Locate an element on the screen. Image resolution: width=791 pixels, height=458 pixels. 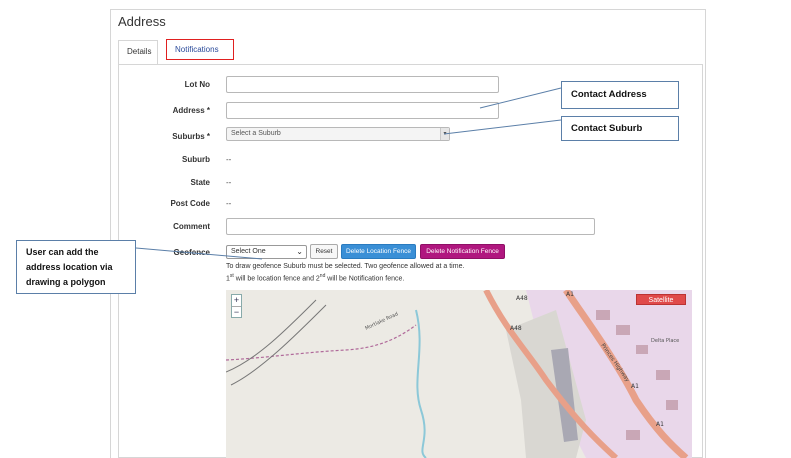
polygon-callout-line: User can add the is located at coordinates (62, 252).